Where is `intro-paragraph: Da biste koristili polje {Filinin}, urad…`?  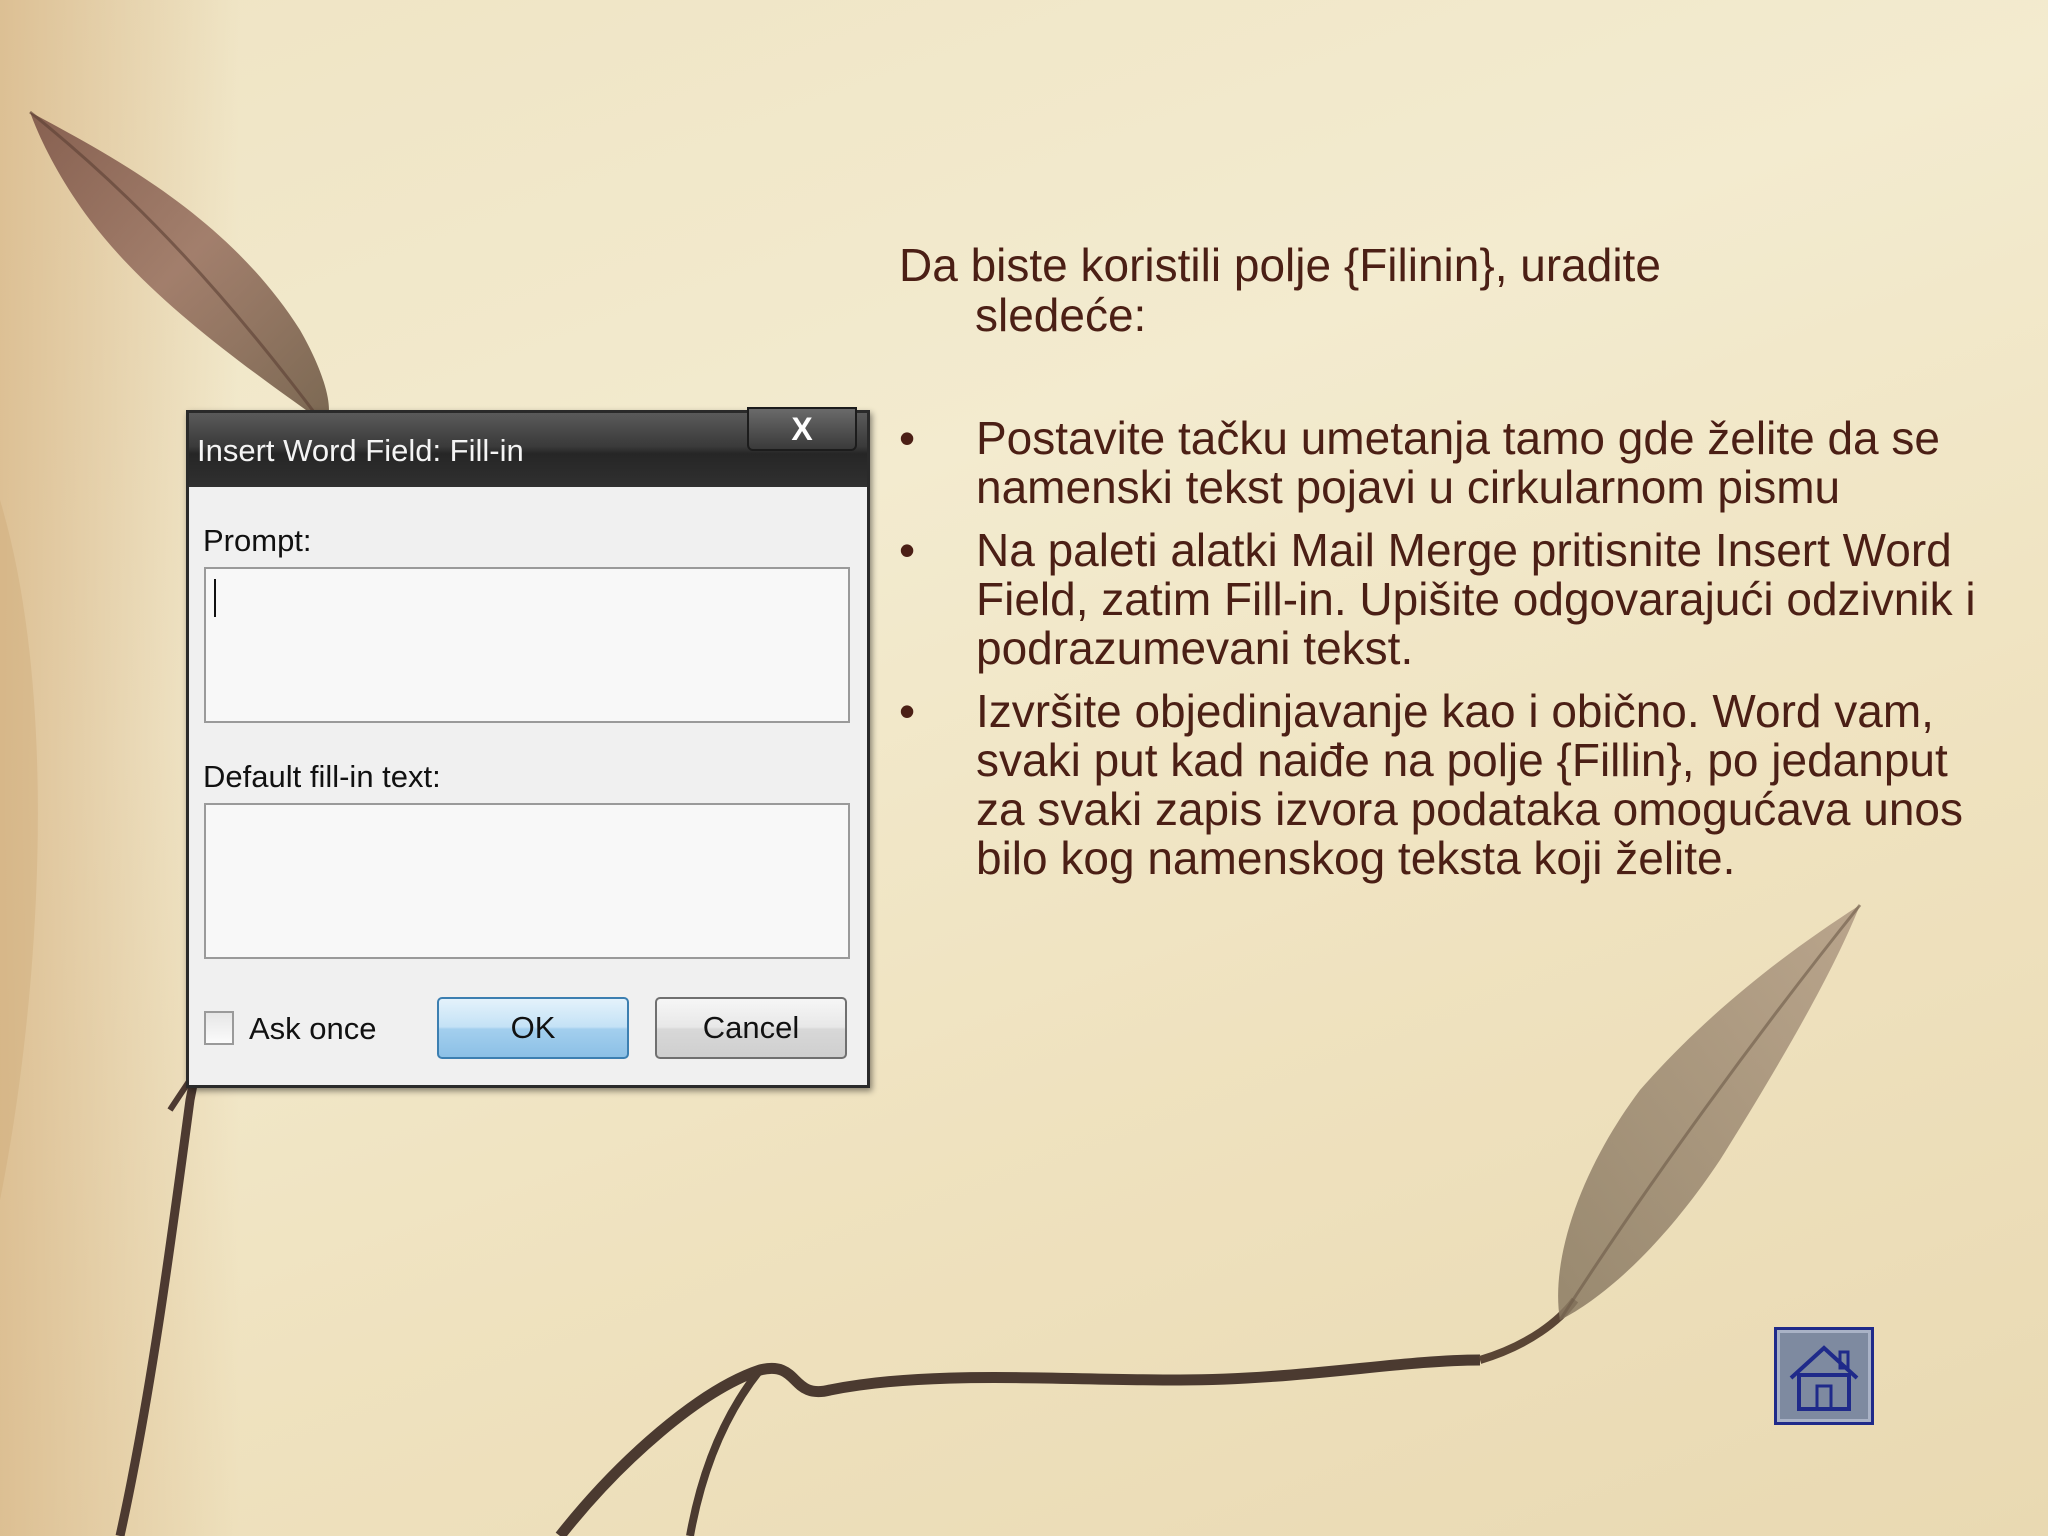 intro-paragraph: Da biste koristili polje {Filinin}, urad… is located at coordinates (1449, 290).